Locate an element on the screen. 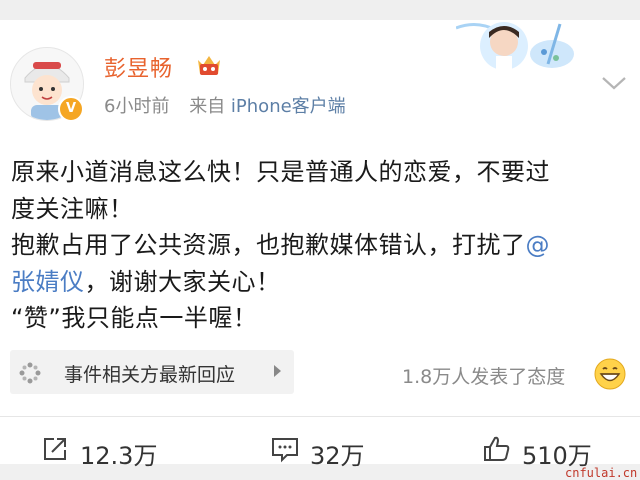  source-app: iPhone客户端 is located at coordinates (288, 106).